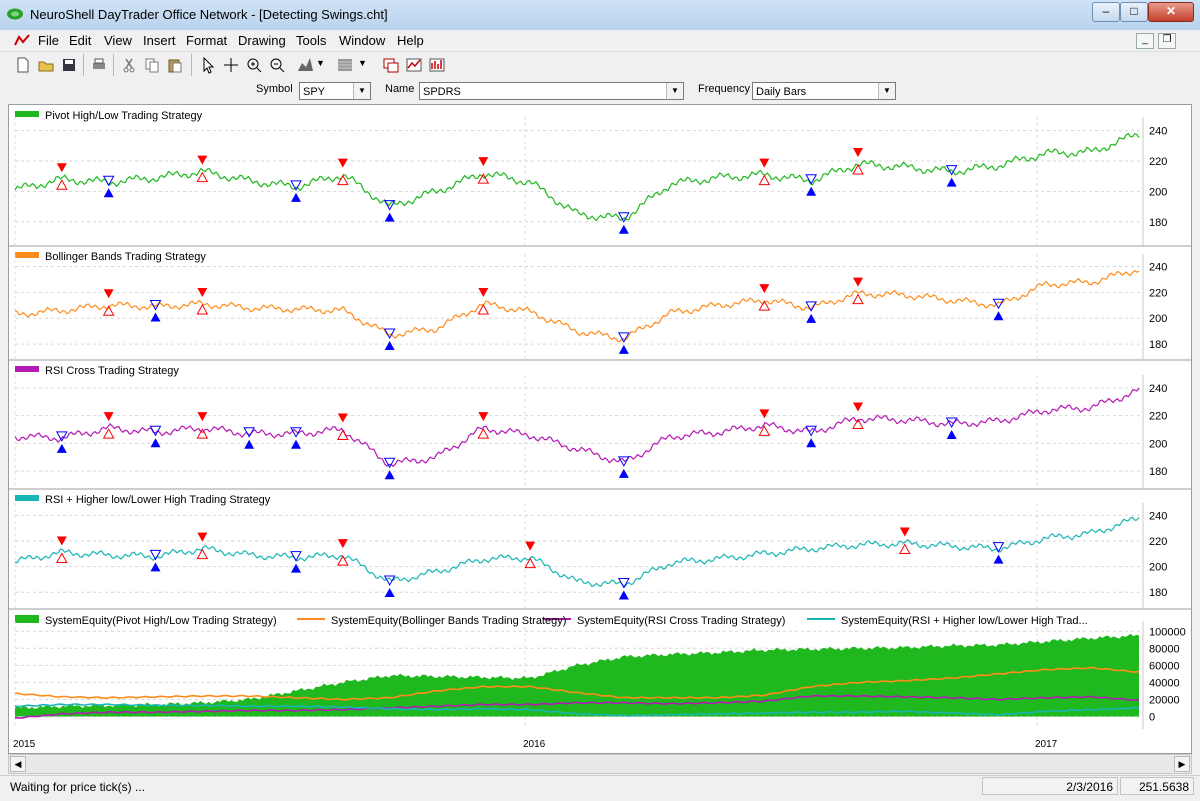  What do you see at coordinates (305, 65) in the screenshot?
I see `chart-style-icon` at bounding box center [305, 65].